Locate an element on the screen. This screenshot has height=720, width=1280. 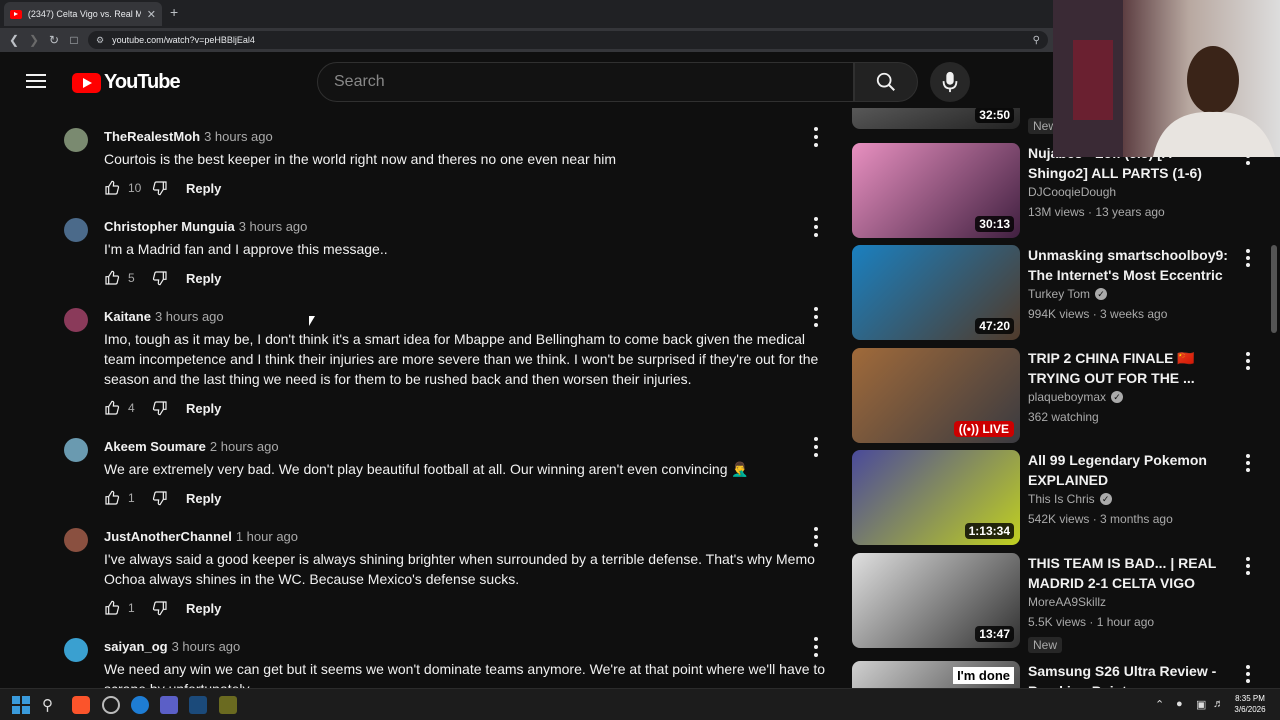
channel-name: MoreAA9Skillz is located at coordinates (1067, 602).